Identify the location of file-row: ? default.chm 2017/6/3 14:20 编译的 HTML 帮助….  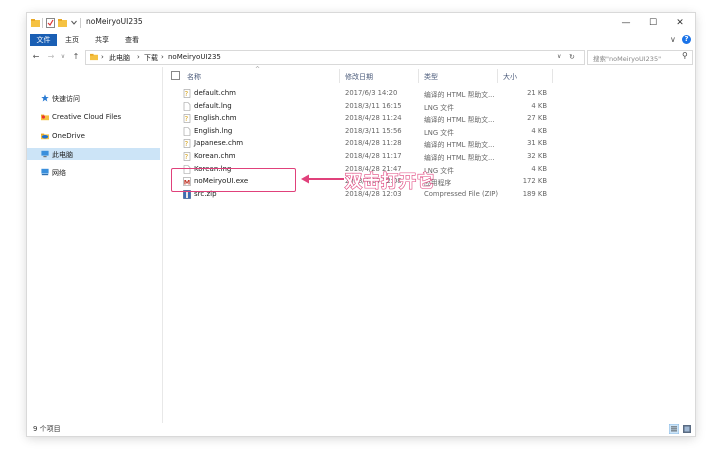
(367, 93).